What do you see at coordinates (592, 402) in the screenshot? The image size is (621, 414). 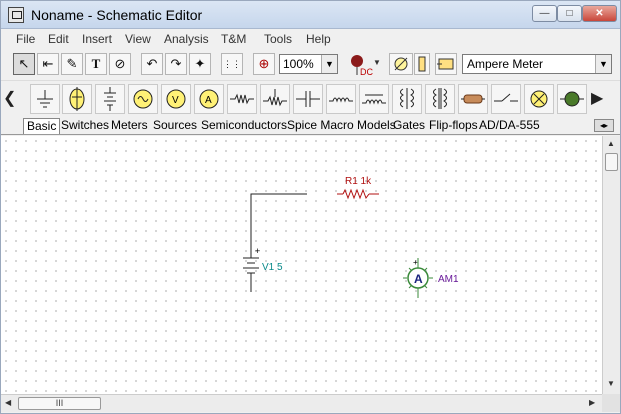 I see `scroll-right-icon: ▶` at bounding box center [592, 402].